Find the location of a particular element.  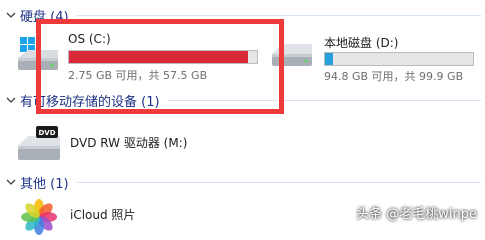

watermark: 头条 @老毛桃winpe is located at coordinates (416, 214).